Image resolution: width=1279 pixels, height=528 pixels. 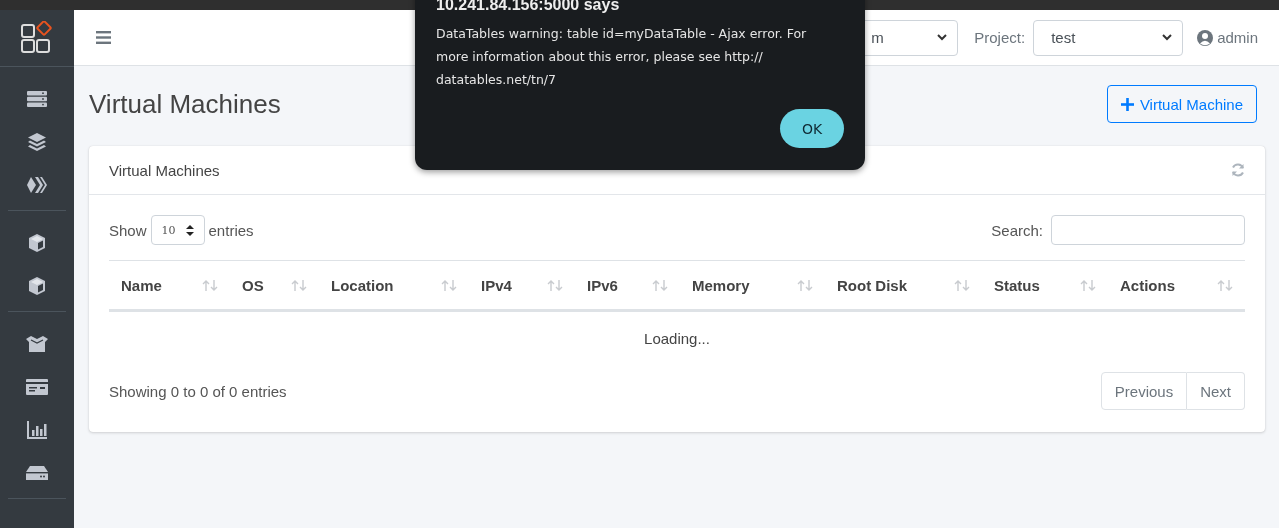 I want to click on show-label: Show, so click(x=128, y=230).